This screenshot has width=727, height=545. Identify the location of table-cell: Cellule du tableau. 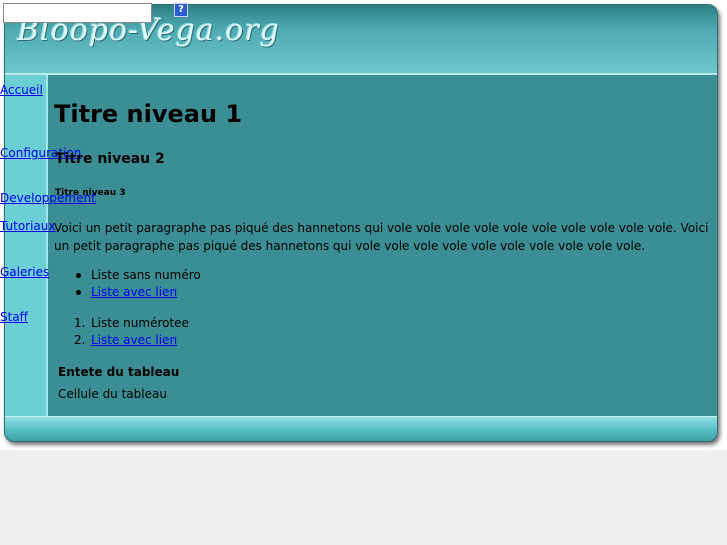
(112, 394).